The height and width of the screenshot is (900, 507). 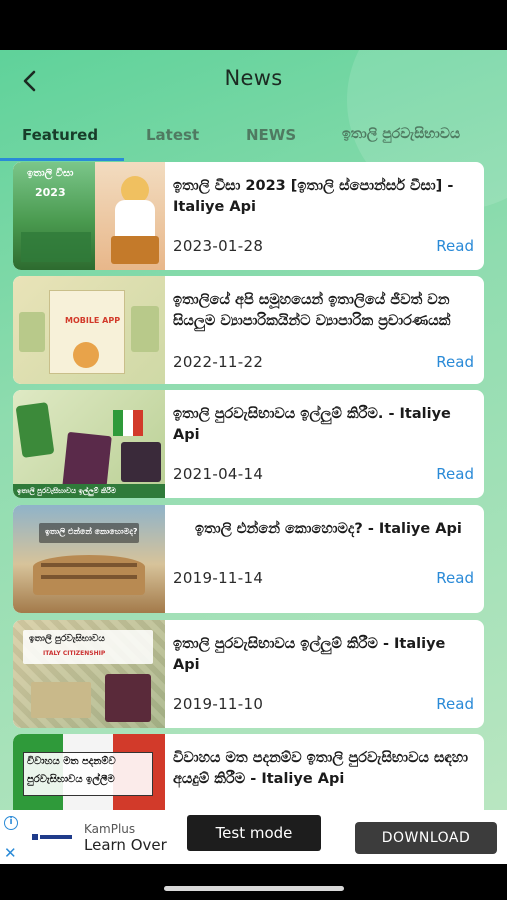 What do you see at coordinates (11, 823) in the screenshot?
I see `info-icon: i` at bounding box center [11, 823].